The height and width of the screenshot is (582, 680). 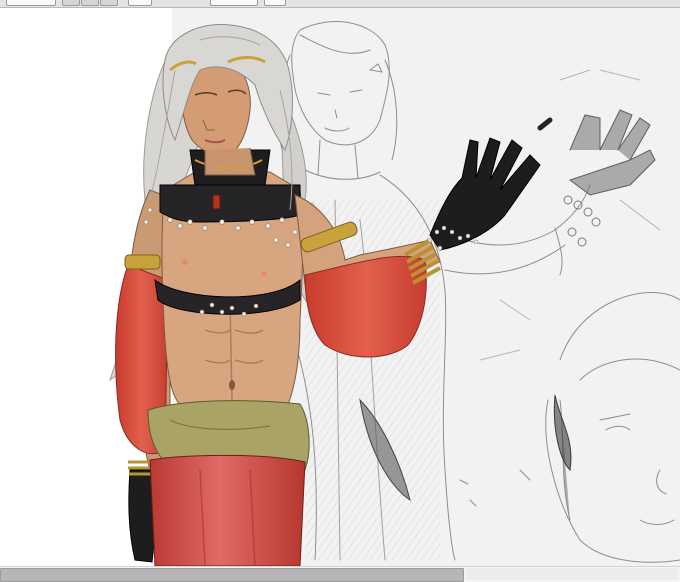 I want to click on sleeve-right, so click(x=365, y=306).